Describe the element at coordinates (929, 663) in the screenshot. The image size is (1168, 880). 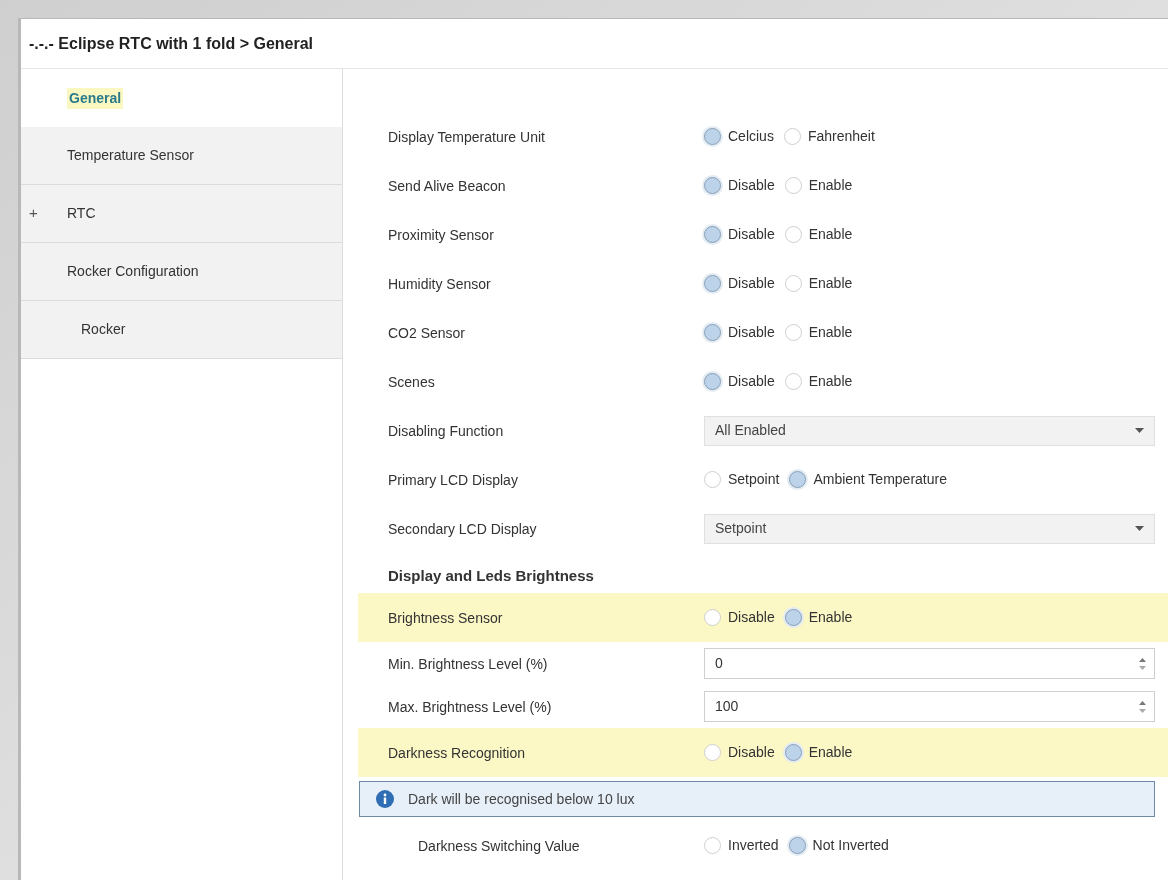
I see `number-field: 0` at that location.